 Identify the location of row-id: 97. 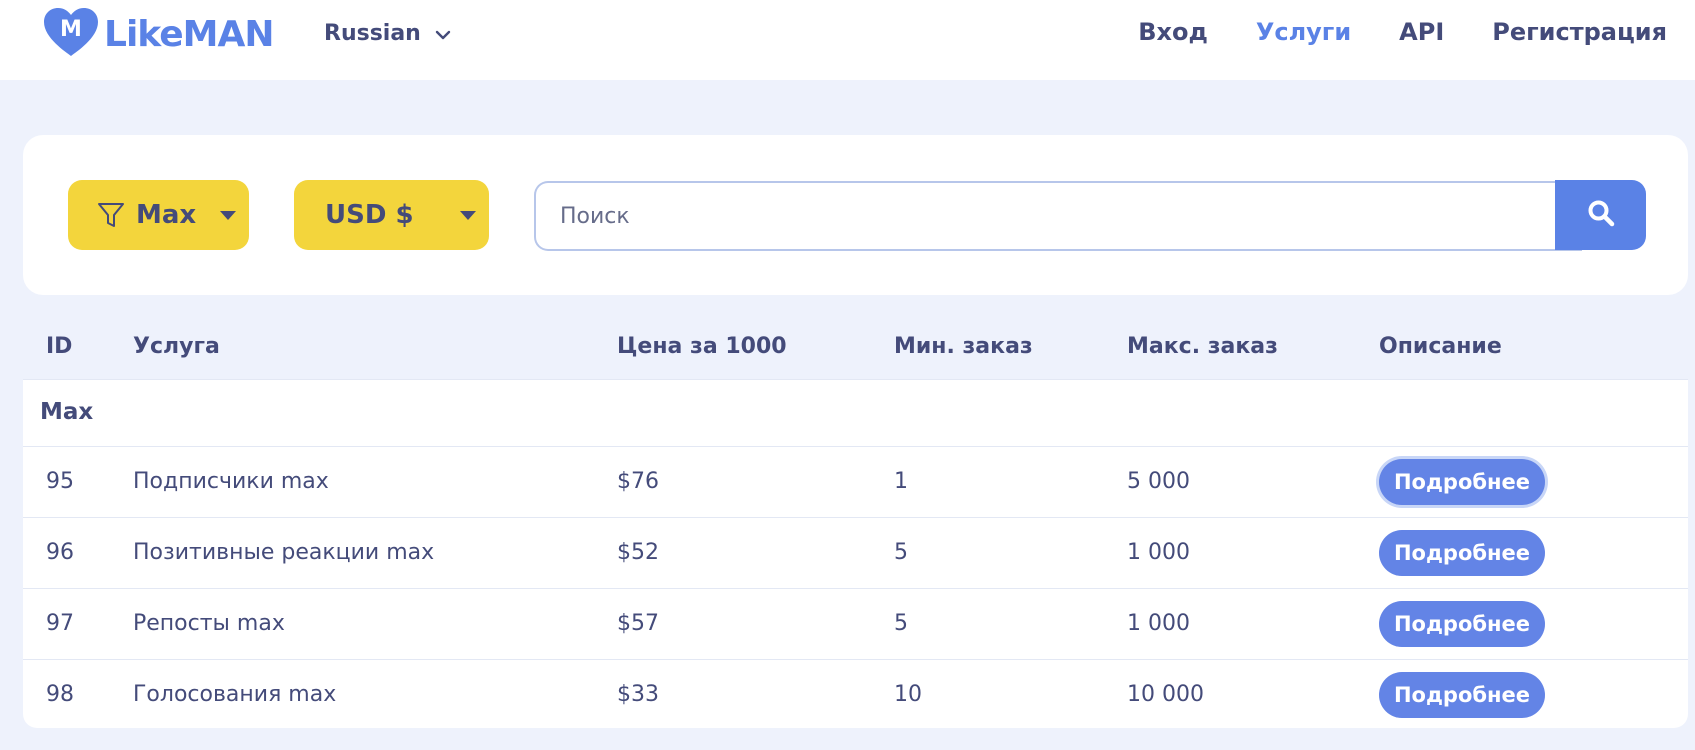
(60, 623).